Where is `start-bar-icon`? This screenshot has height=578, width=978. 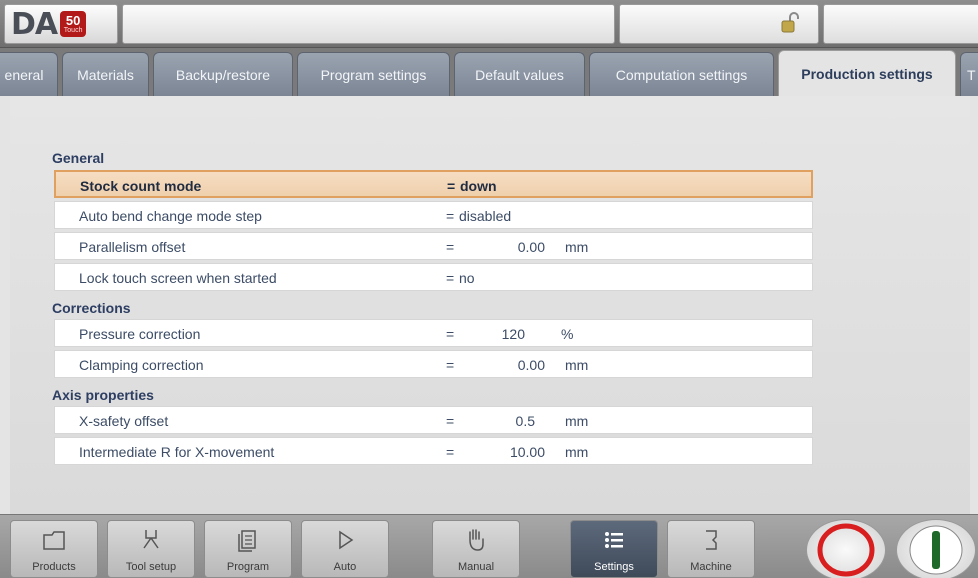 start-bar-icon is located at coordinates (936, 550).